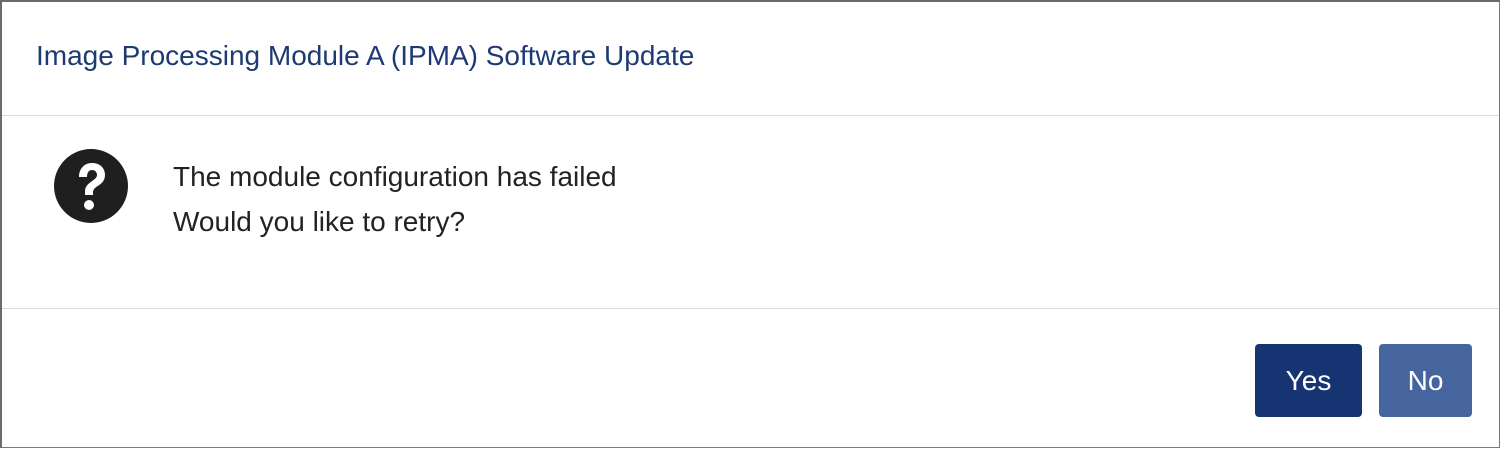 Image resolution: width=1502 pixels, height=450 pixels. I want to click on yes-button: Yes, so click(1308, 380).